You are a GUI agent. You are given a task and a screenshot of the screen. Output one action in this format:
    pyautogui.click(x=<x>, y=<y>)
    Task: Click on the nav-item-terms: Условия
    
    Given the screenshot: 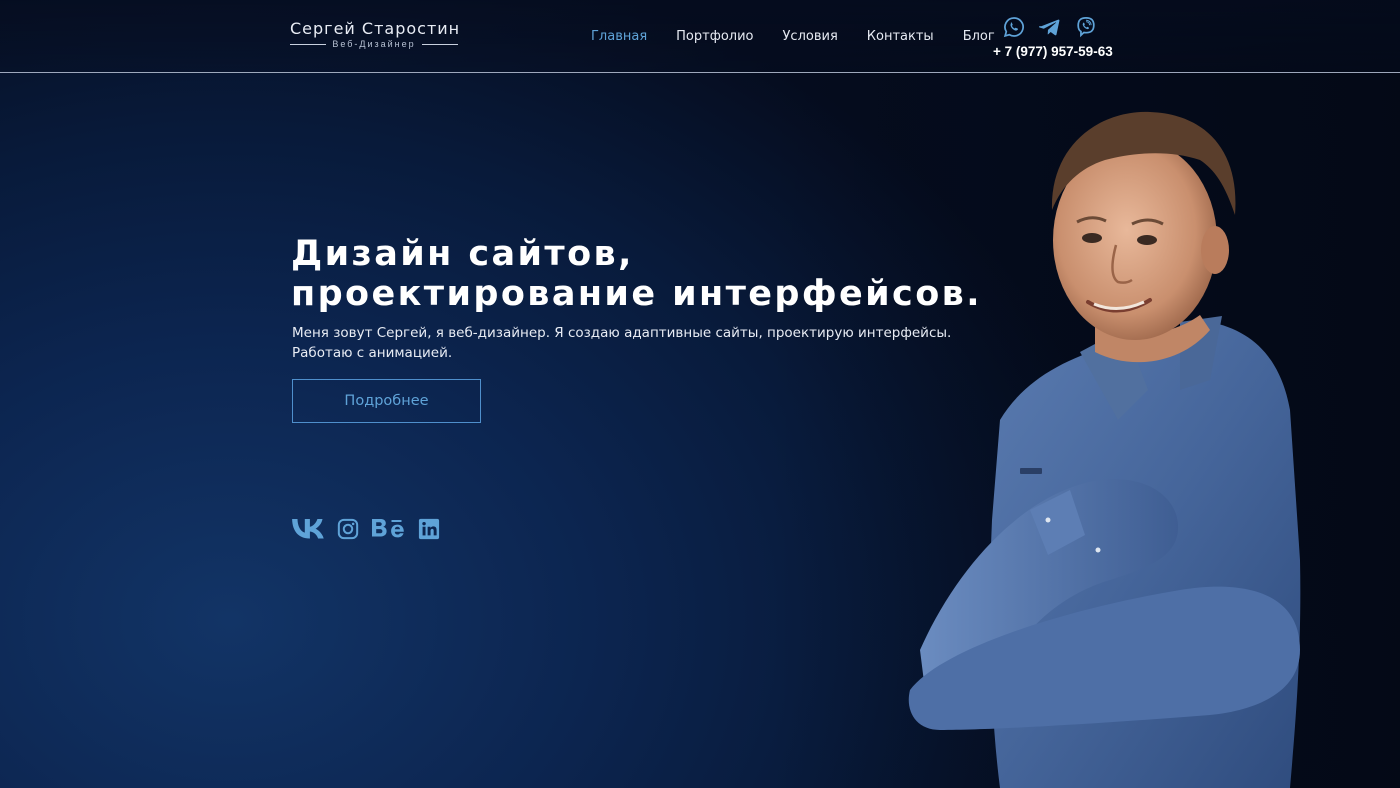 What is the action you would take?
    pyautogui.click(x=810, y=36)
    